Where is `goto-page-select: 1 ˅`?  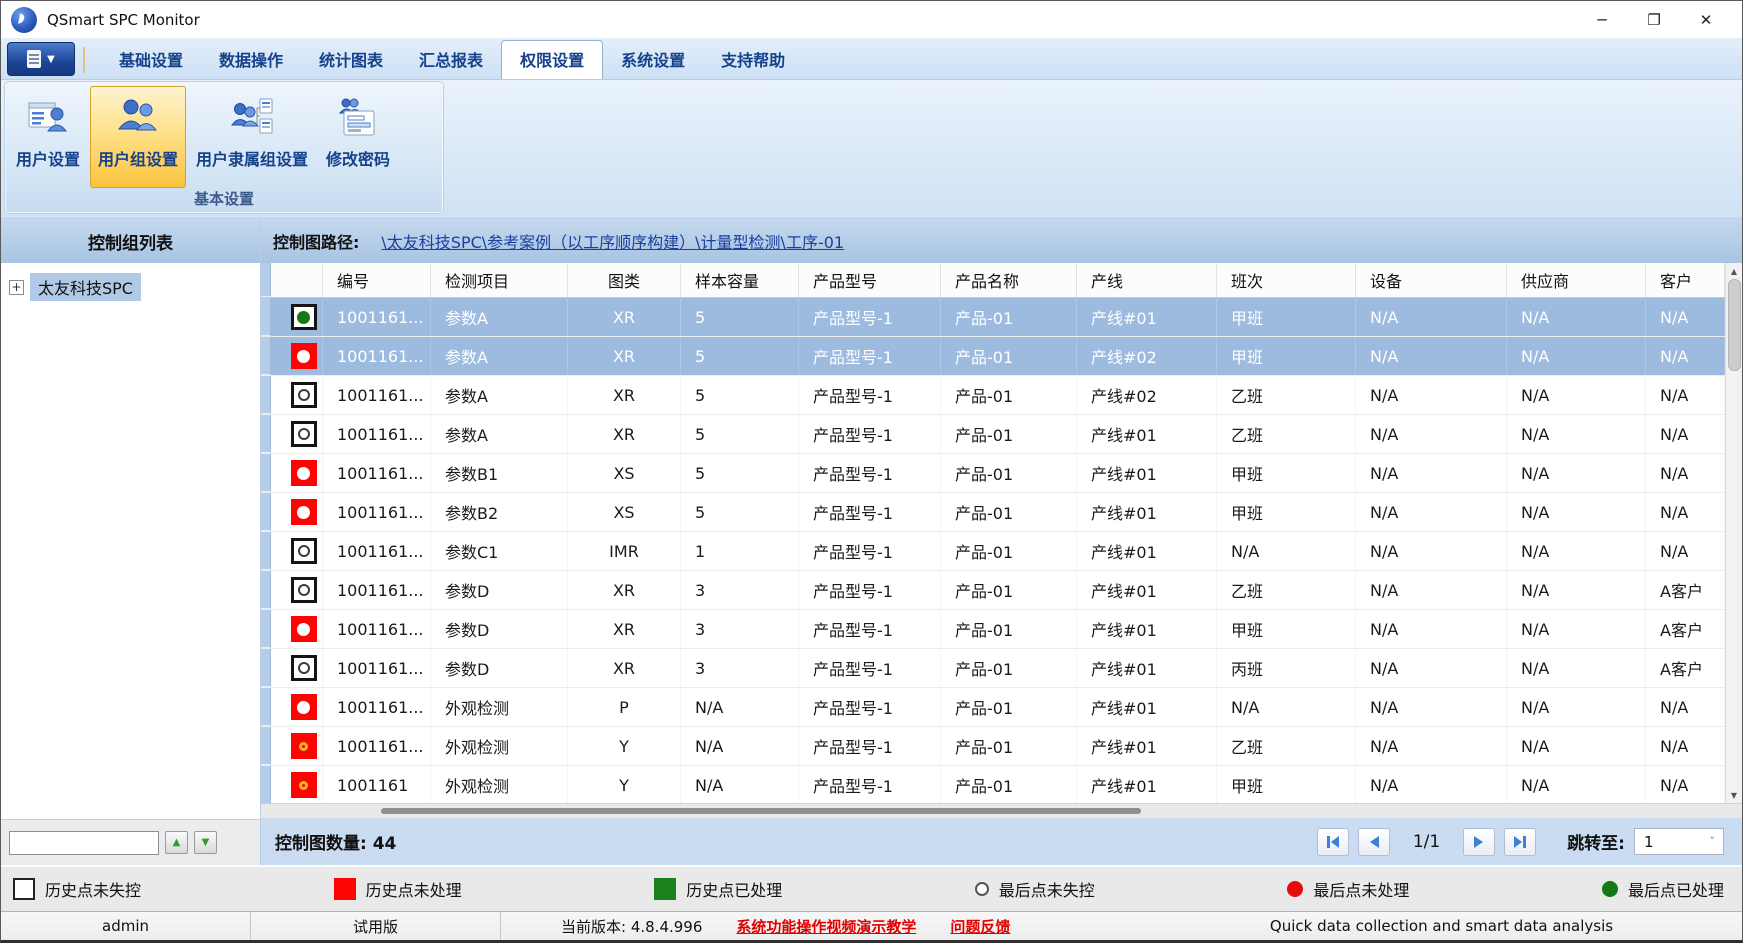
goto-page-select: 1 ˅ is located at coordinates (1679, 841).